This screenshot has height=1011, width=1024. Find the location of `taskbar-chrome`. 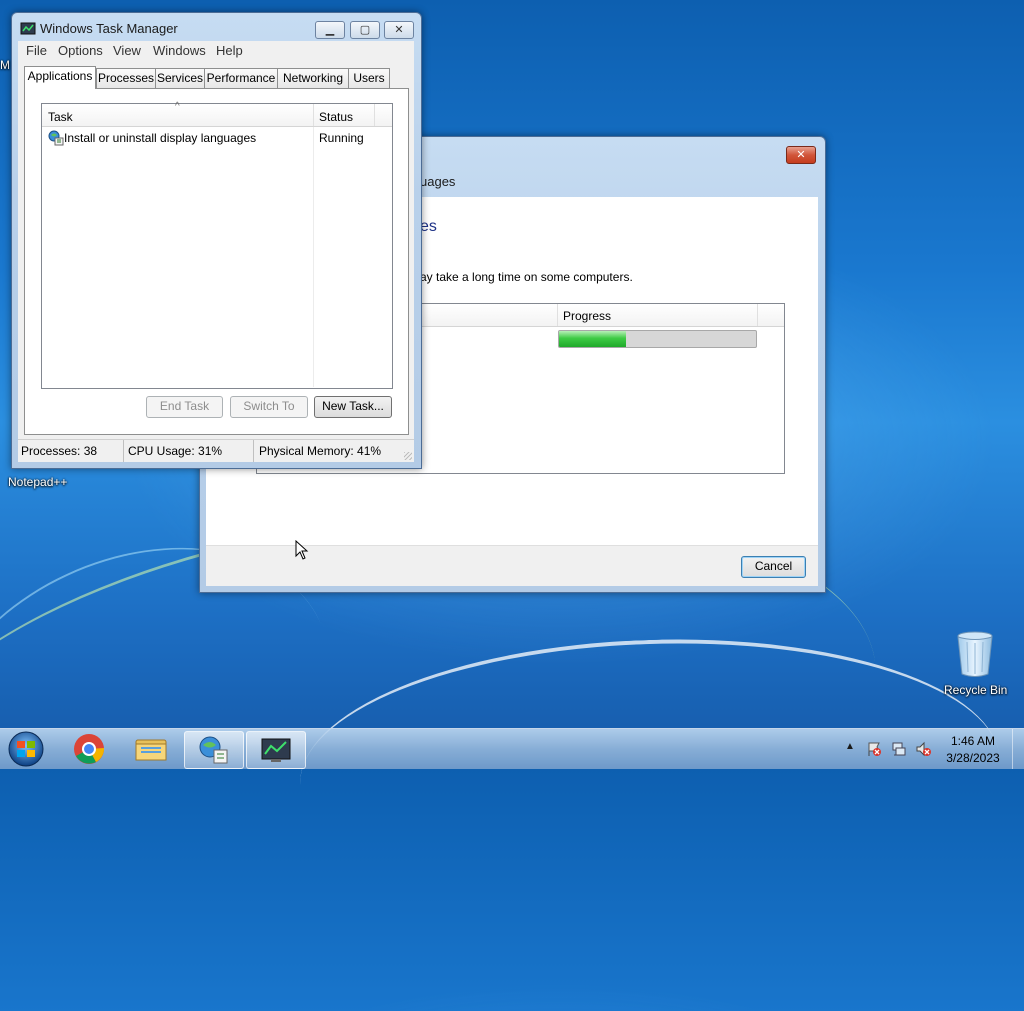

taskbar-chrome is located at coordinates (89, 749).